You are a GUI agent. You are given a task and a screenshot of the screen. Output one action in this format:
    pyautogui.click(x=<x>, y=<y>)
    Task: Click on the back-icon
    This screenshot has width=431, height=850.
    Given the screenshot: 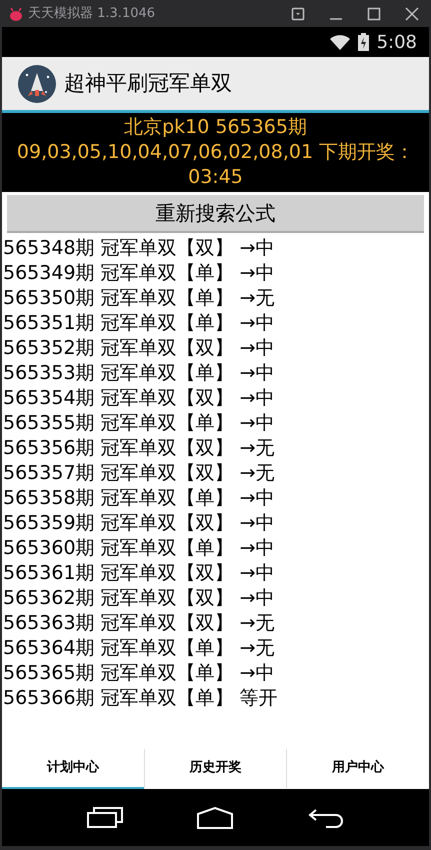 What is the action you would take?
    pyautogui.click(x=326, y=817)
    